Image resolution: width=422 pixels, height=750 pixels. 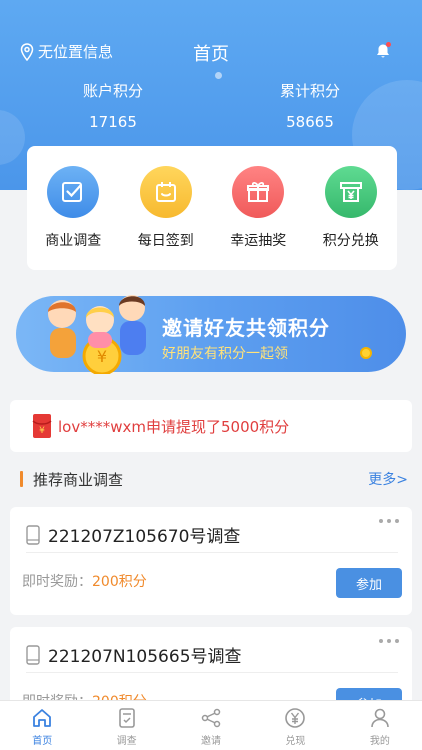 What do you see at coordinates (113, 122) in the screenshot?
I see `stat-value: 17165` at bounding box center [113, 122].